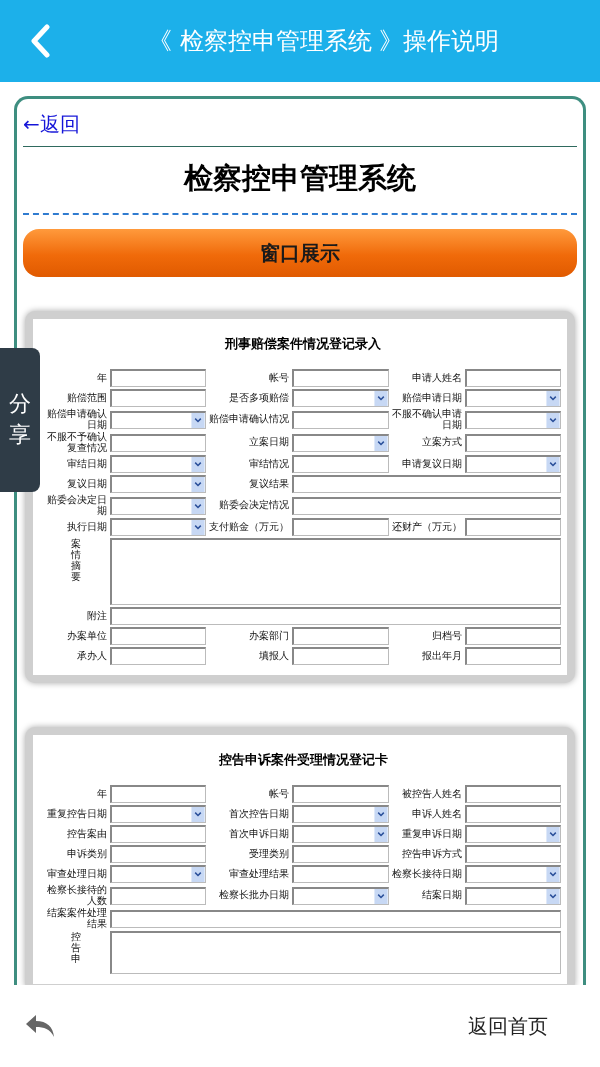  Describe the element at coordinates (76, 874) in the screenshot. I see `field-label: 审查处理日期` at that location.